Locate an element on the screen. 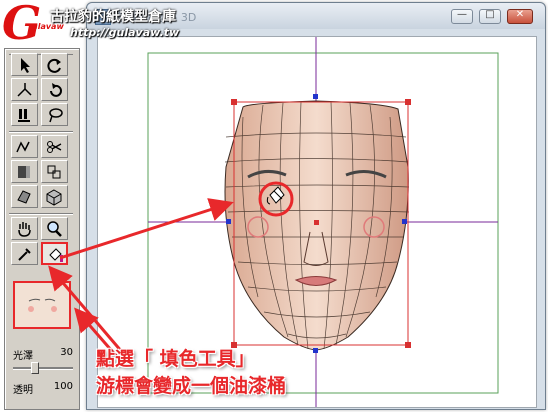 The width and height of the screenshot is (548, 412). cut-edge-tool is located at coordinates (54, 146).